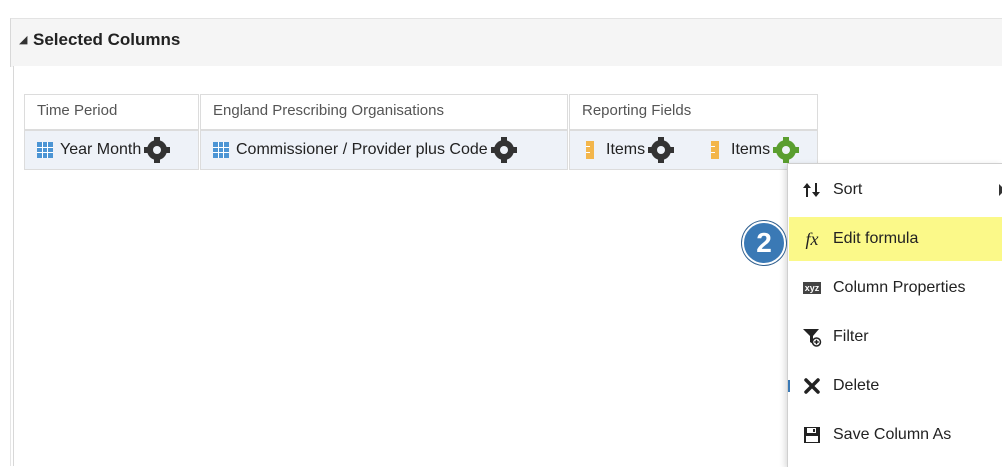 This screenshot has height=467, width=1002. What do you see at coordinates (892, 434) in the screenshot?
I see `menu-label: Save Column As` at bounding box center [892, 434].